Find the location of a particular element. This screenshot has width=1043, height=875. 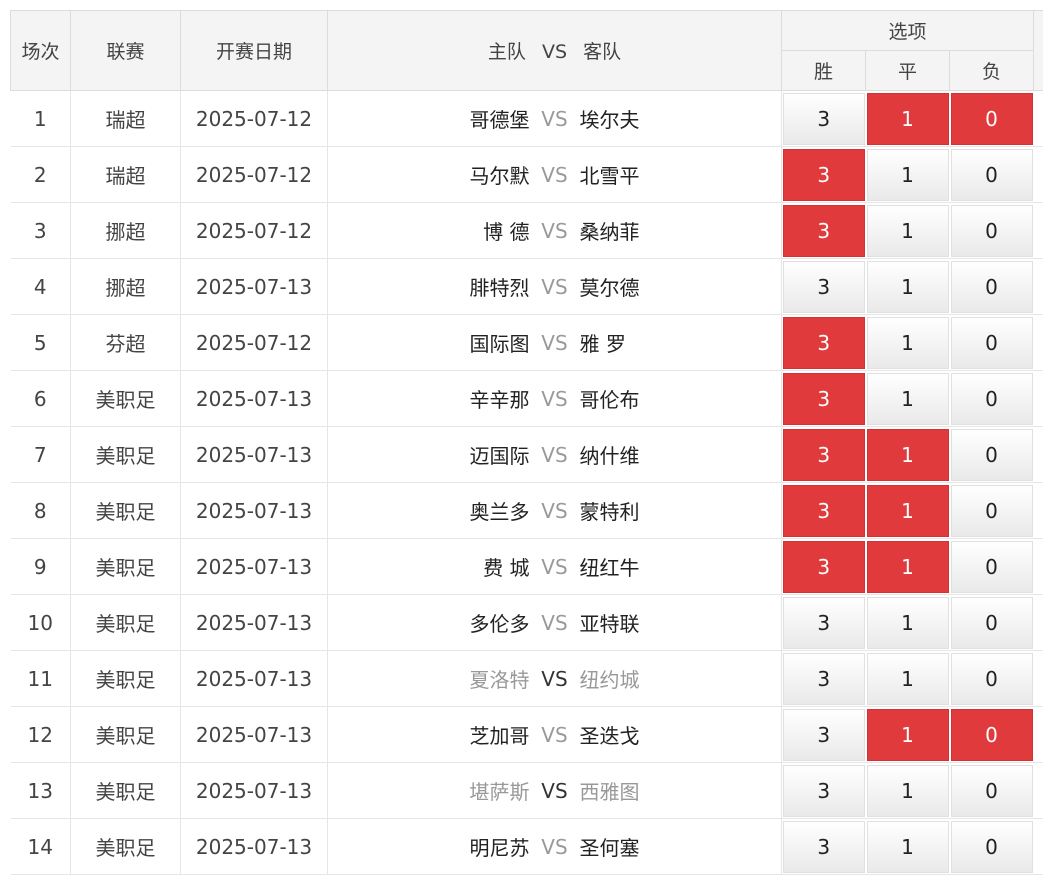

match-index: 5 is located at coordinates (41, 343).